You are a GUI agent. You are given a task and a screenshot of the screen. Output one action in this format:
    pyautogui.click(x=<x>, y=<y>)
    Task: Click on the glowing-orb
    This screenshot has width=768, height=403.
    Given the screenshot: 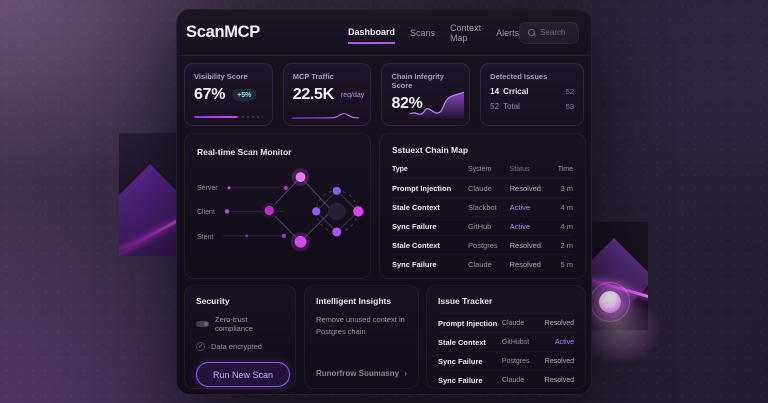 What is the action you would take?
    pyautogui.click(x=610, y=302)
    